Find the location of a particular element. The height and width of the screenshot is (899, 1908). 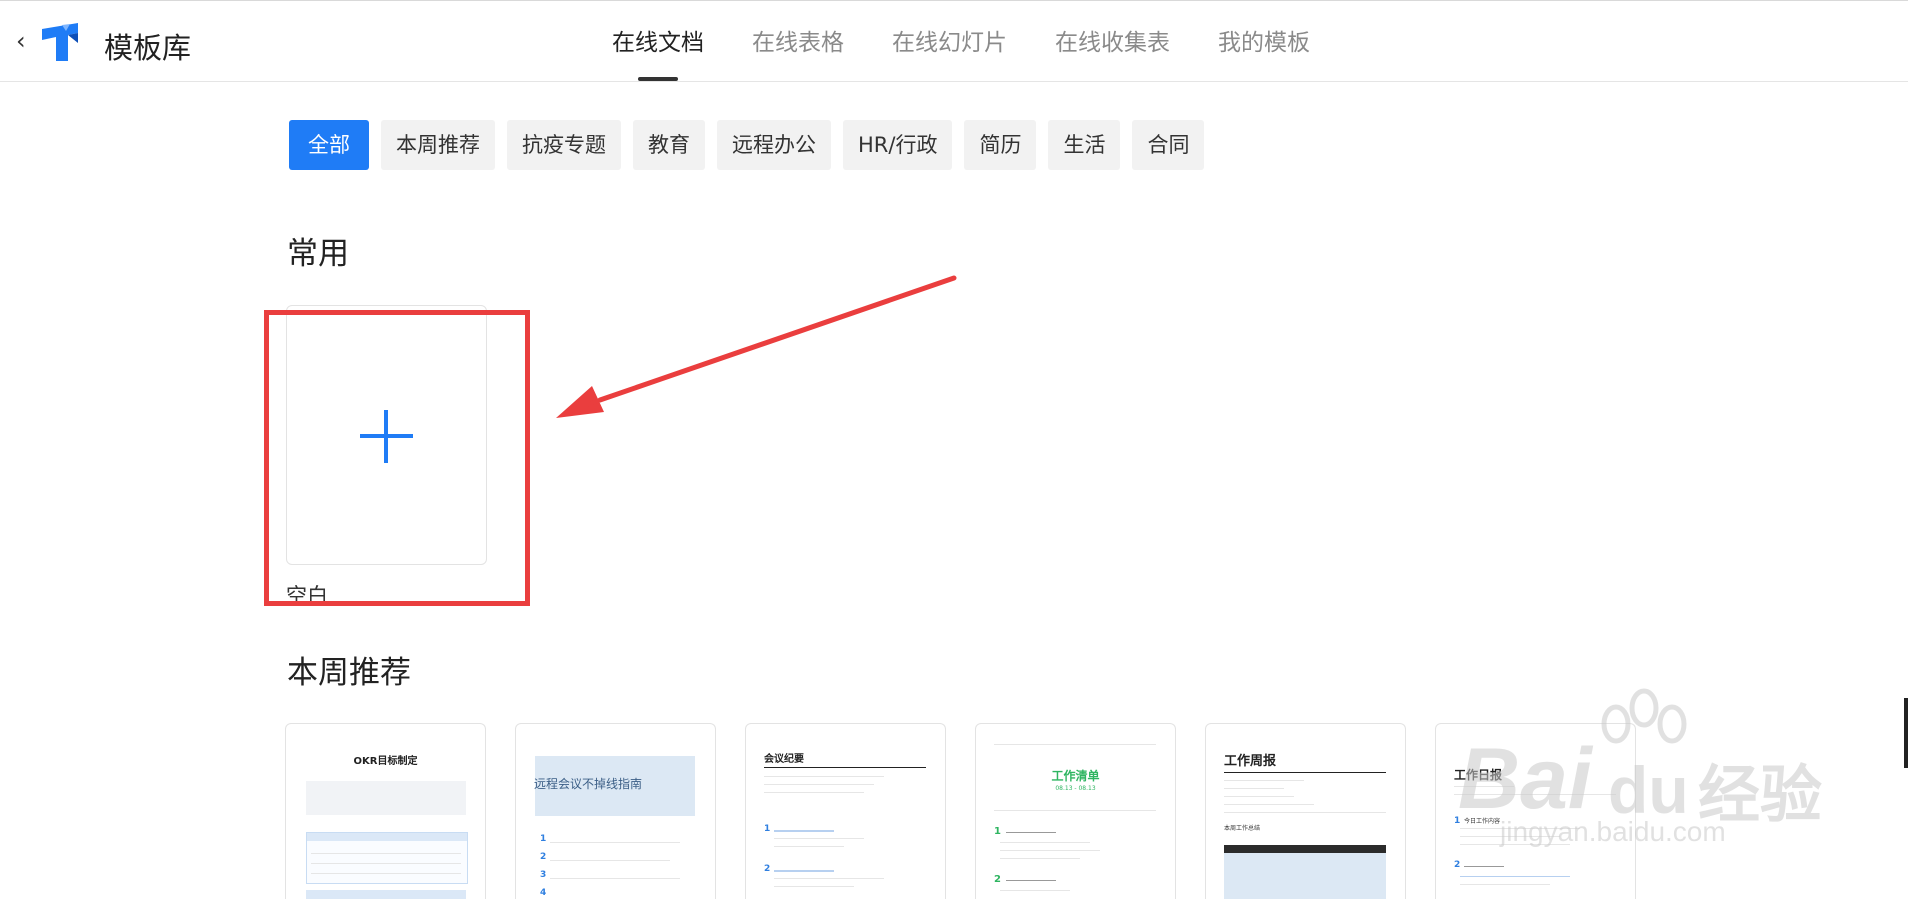

template-subtitle: 08.13 - 08.13 is located at coordinates (1075, 788).